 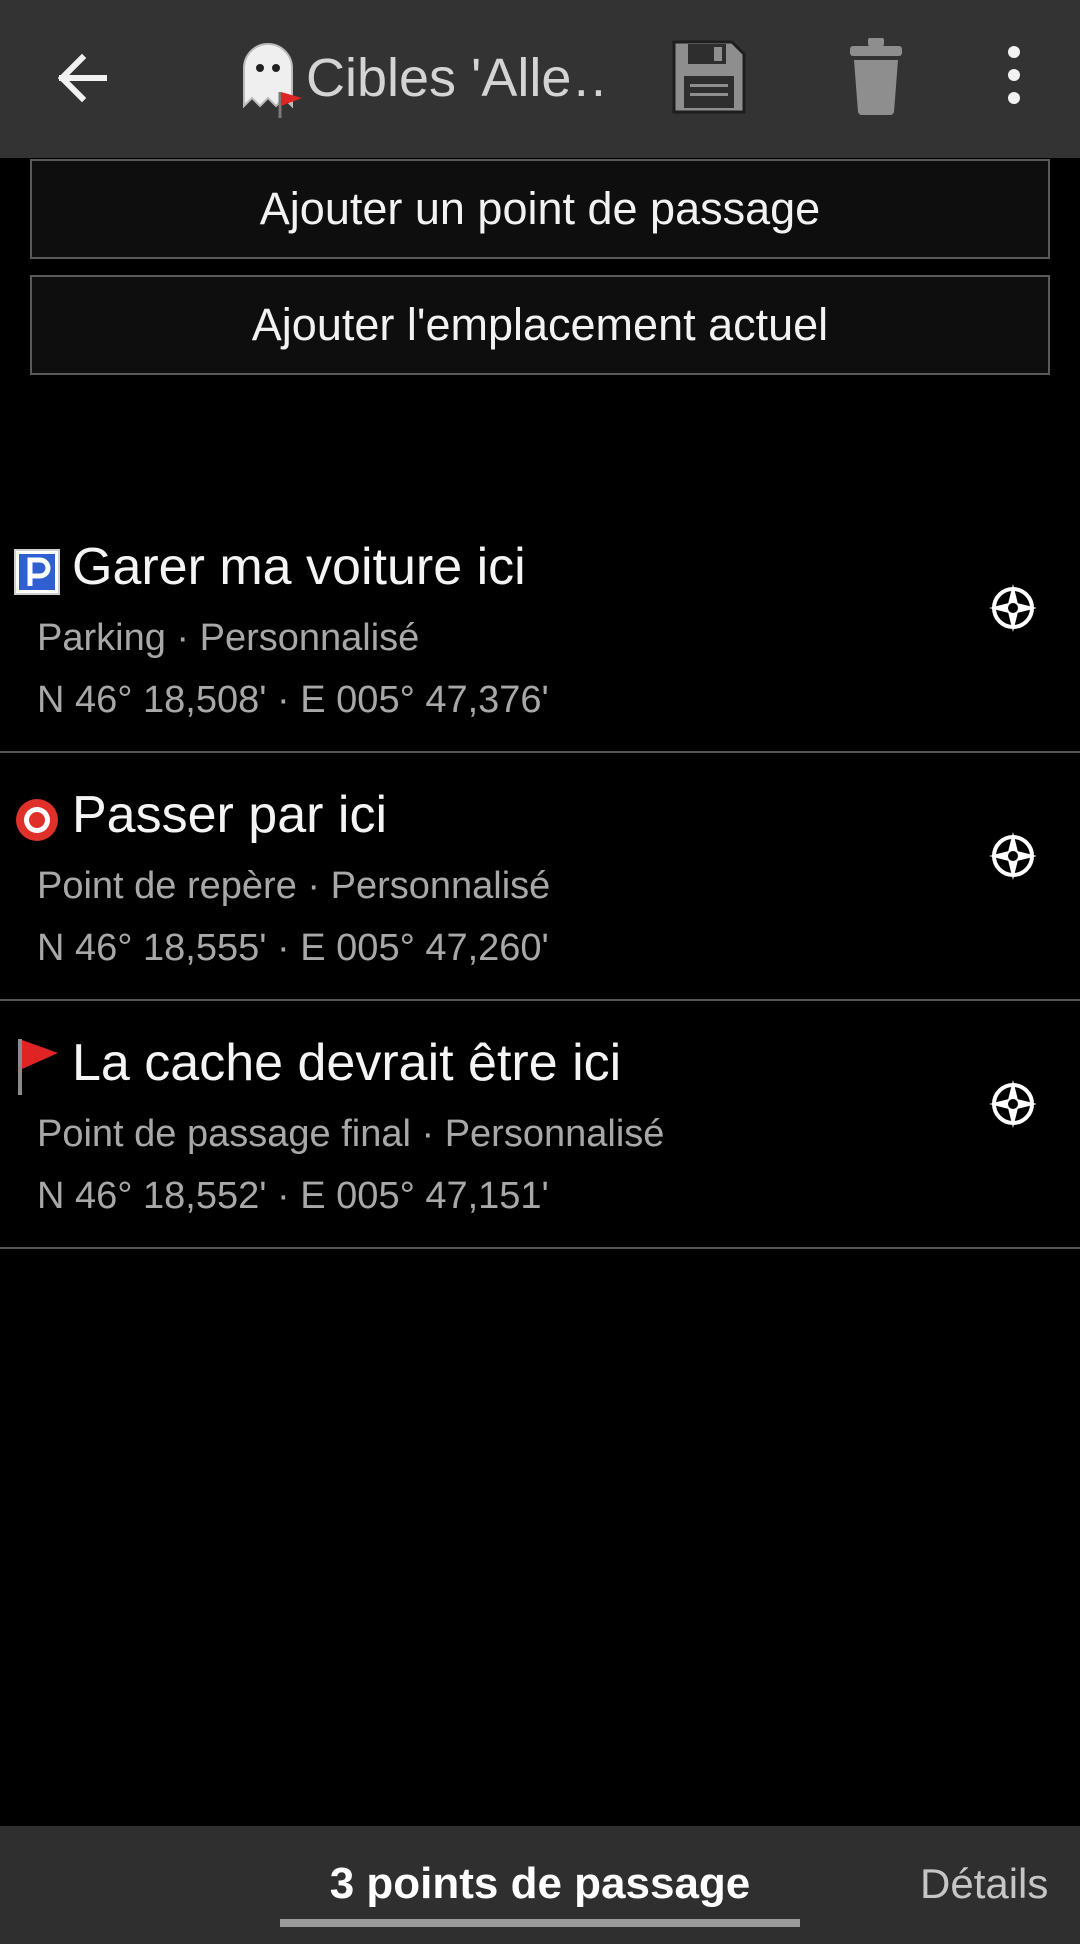 What do you see at coordinates (347, 1063) in the screenshot?
I see `waypoint-name: La cache devrait être ici` at bounding box center [347, 1063].